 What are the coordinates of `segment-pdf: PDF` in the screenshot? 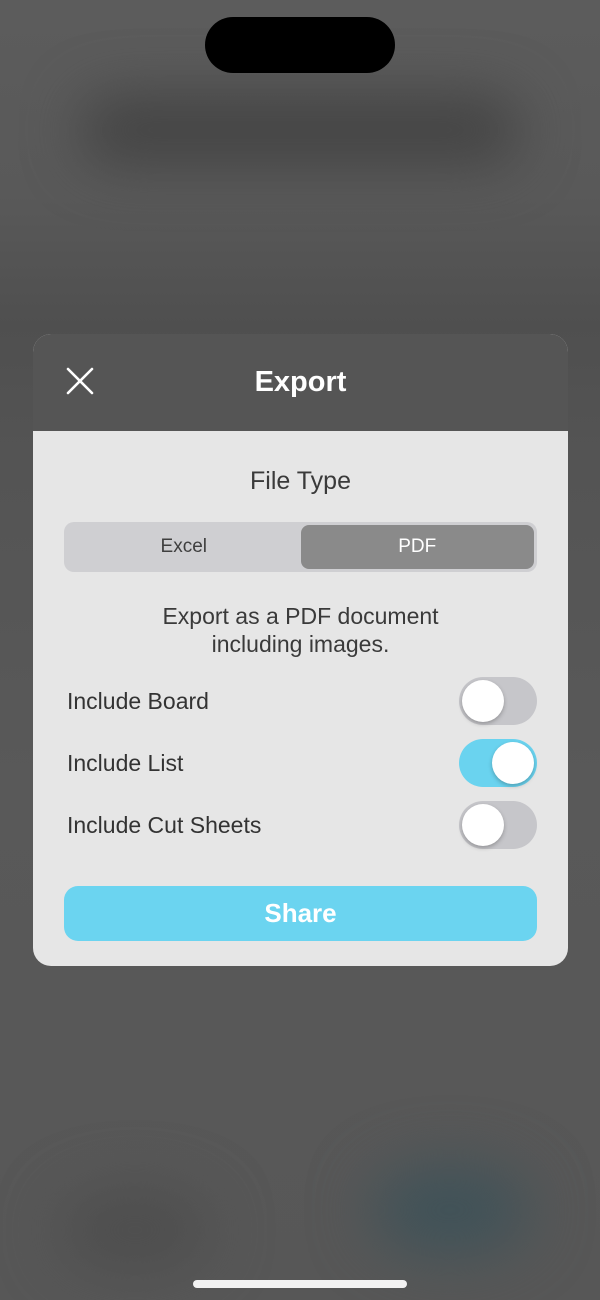 It's located at (417, 547).